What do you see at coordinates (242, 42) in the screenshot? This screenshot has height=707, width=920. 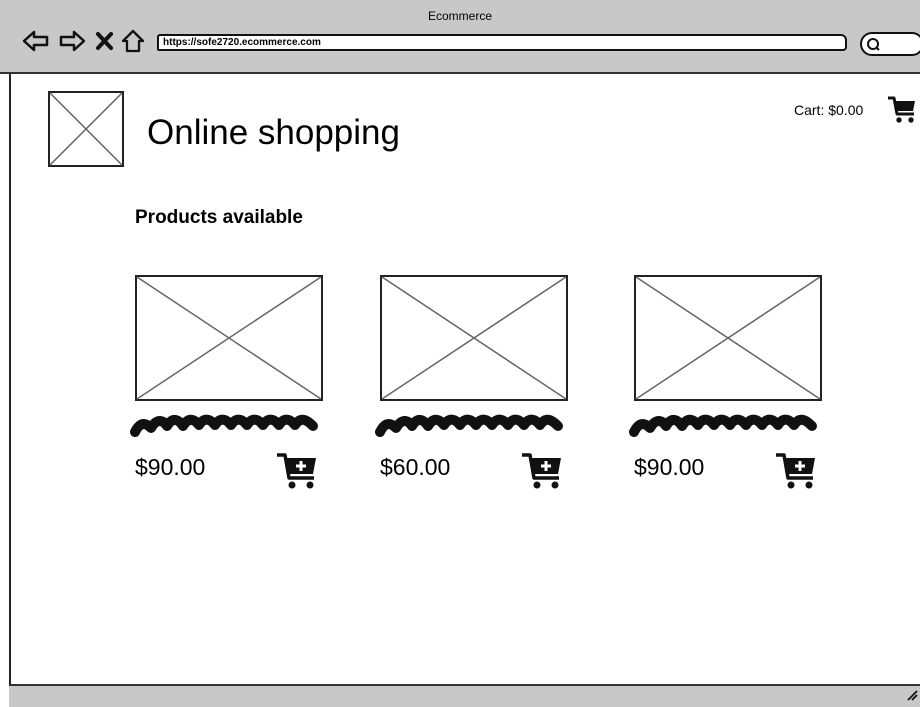 I see `url-text: https://sofe2720.ecommerce.com` at bounding box center [242, 42].